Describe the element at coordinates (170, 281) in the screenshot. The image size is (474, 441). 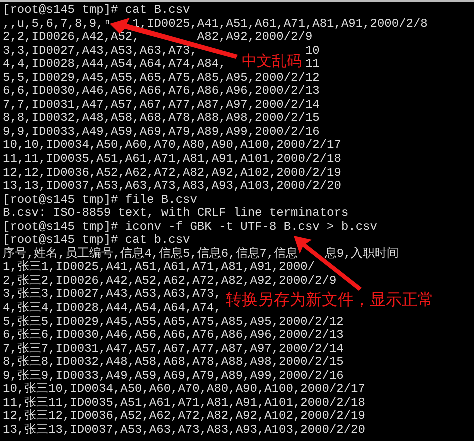
I see `terminal-line: 2,张三2,ID0026,A42,A52,A62,A72,A82,A92,2000/2/9` at that location.